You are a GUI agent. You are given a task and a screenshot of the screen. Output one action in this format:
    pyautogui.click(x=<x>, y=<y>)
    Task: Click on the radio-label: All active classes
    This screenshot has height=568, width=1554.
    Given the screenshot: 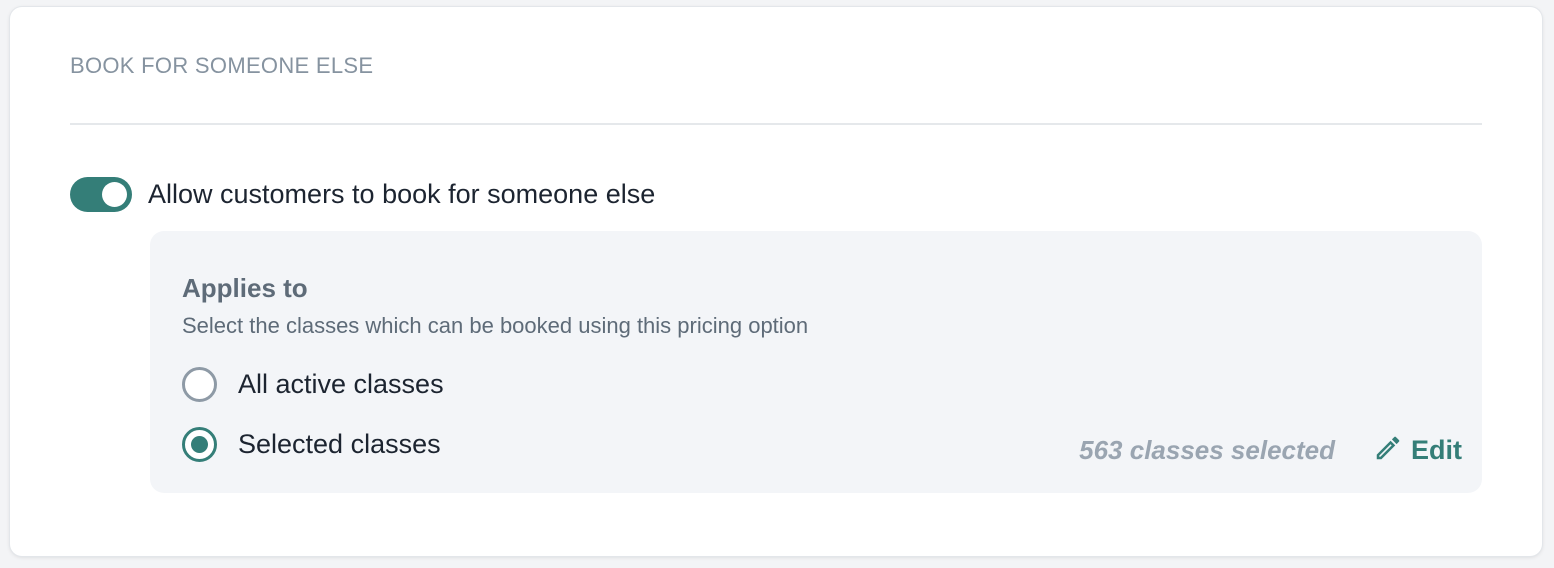 What is the action you would take?
    pyautogui.click(x=341, y=384)
    